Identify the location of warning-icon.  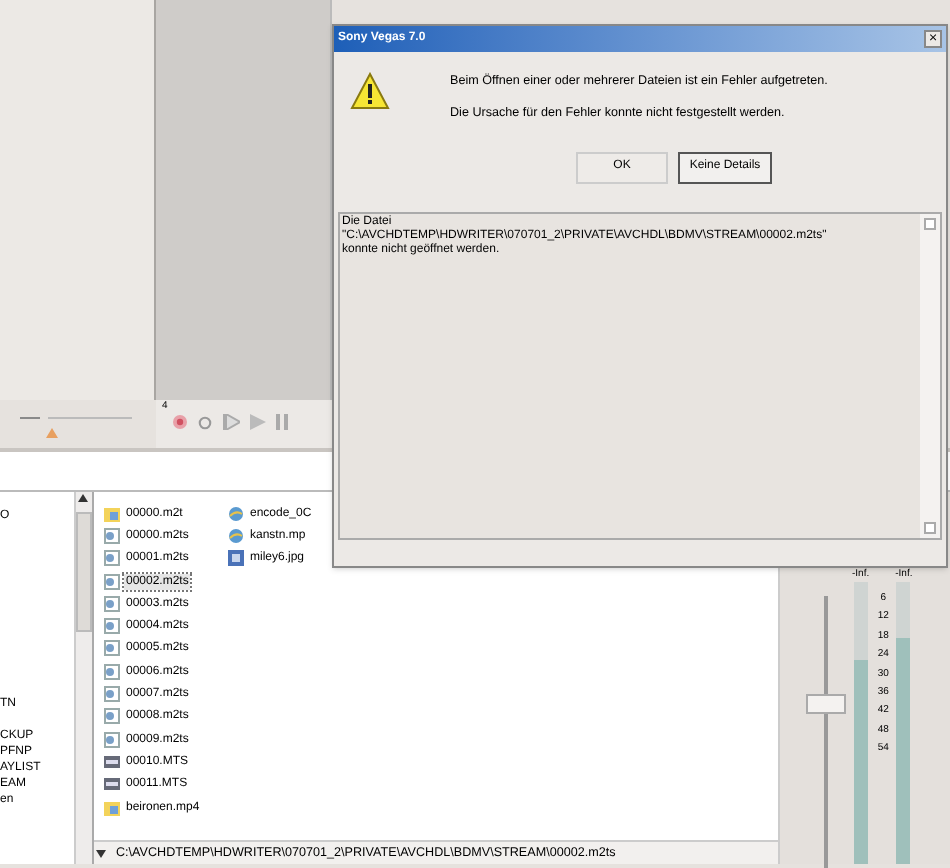
(370, 91).